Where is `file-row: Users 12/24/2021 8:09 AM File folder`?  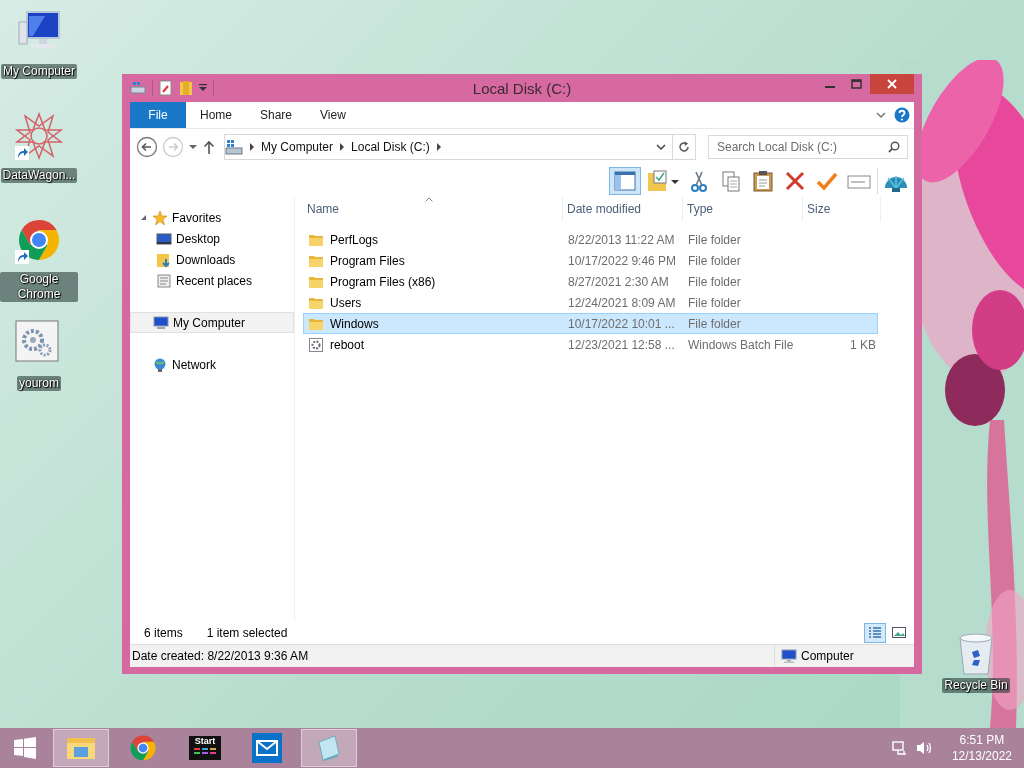
file-row: Users 12/24/2021 8:09 AM File folder is located at coordinates (590, 302).